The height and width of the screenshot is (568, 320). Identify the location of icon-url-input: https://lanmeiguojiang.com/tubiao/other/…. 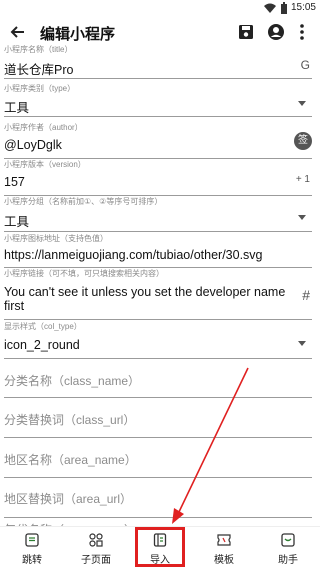
(133, 255).